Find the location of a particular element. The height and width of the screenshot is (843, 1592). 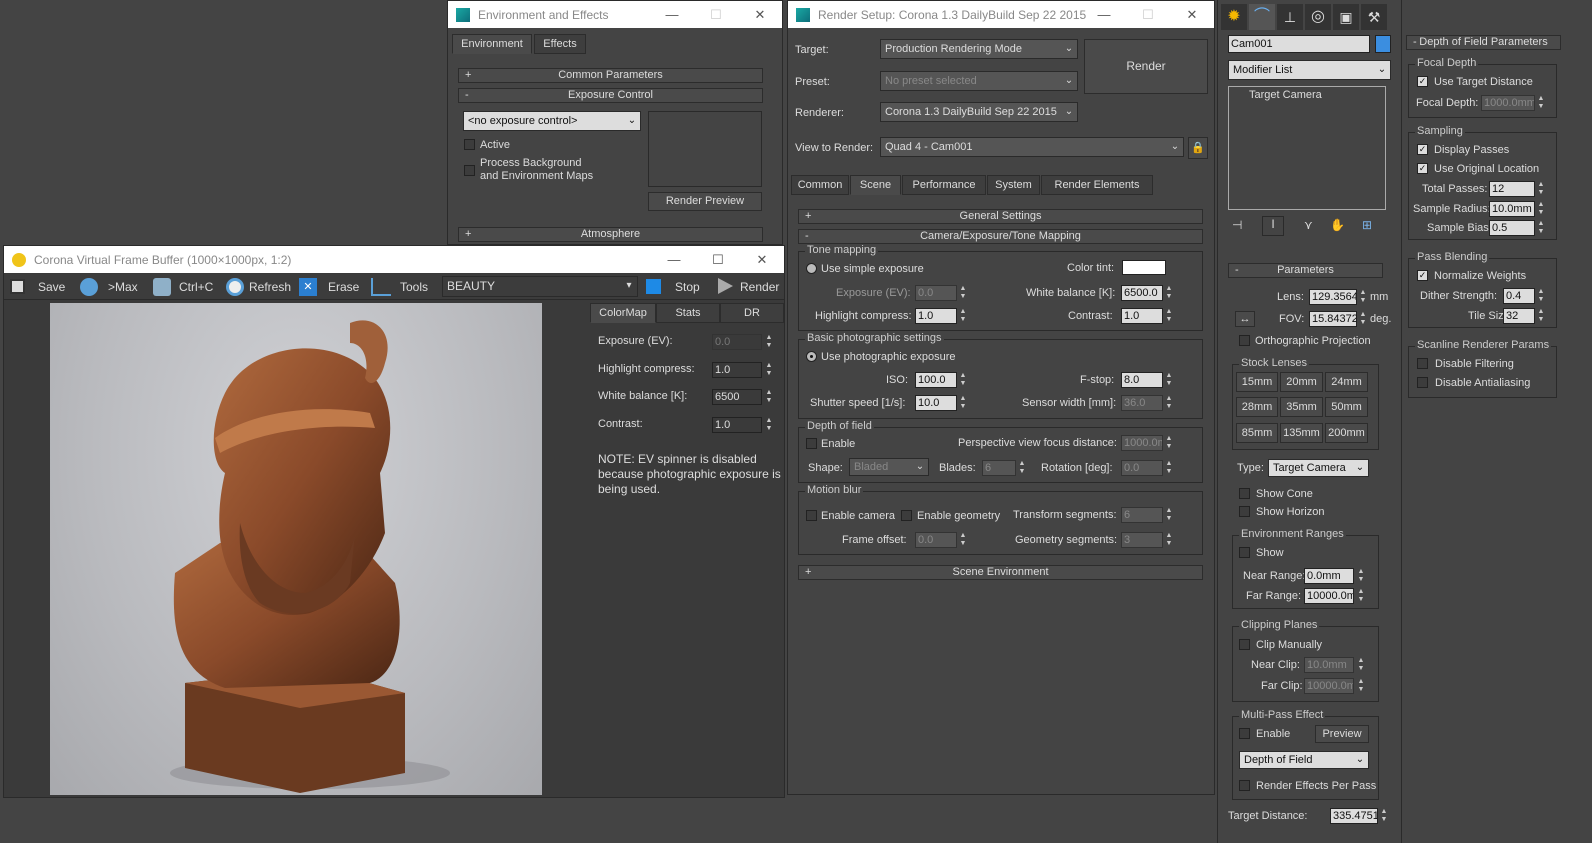

display-tab-icon: ▣ is located at coordinates (1346, 17).